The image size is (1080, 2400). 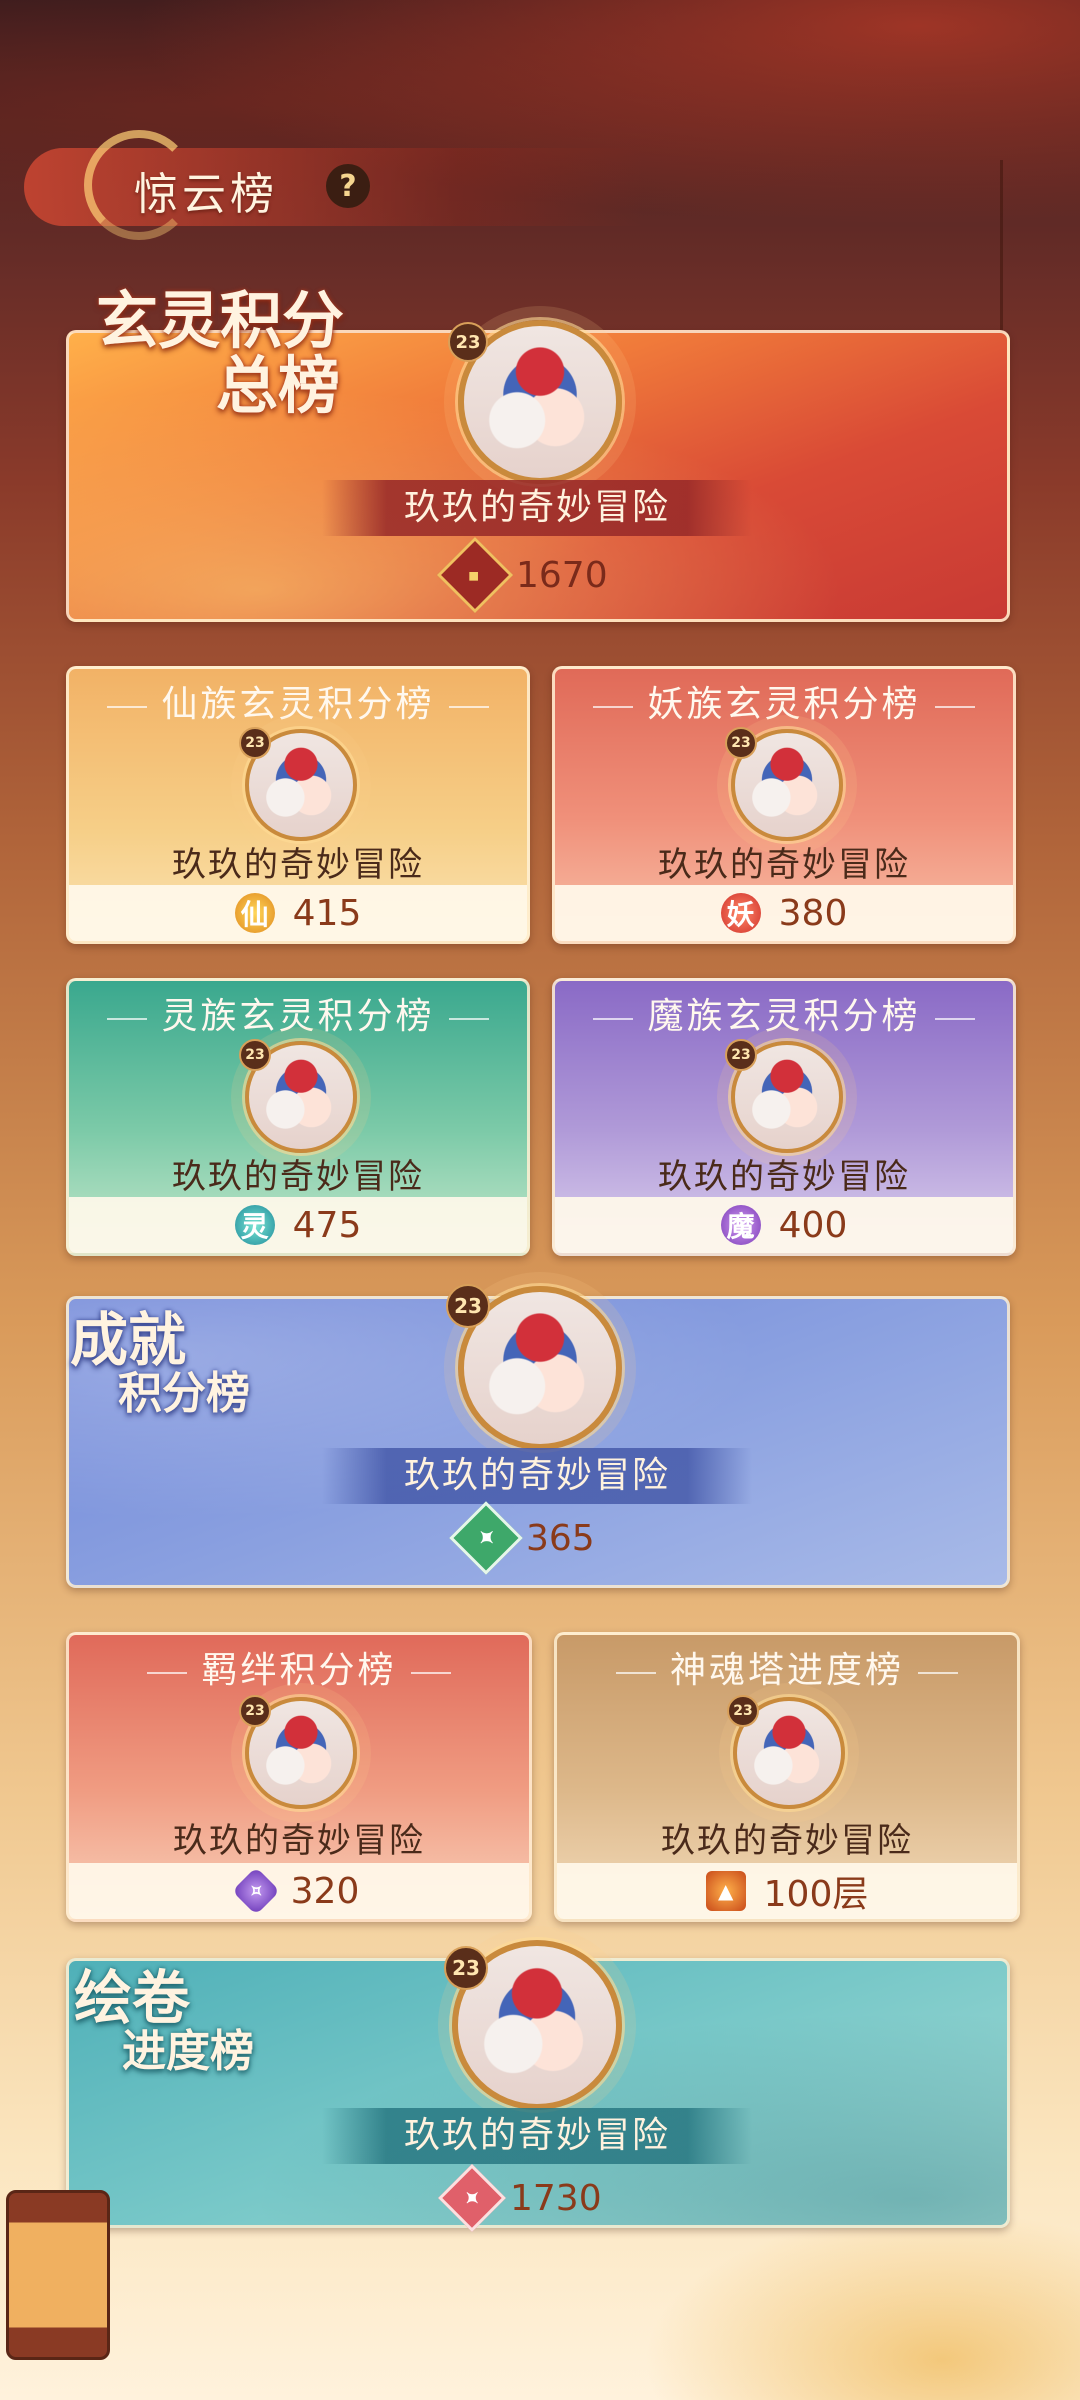 I want to click on floating-menu-lantern-icon, so click(x=58, y=2275).